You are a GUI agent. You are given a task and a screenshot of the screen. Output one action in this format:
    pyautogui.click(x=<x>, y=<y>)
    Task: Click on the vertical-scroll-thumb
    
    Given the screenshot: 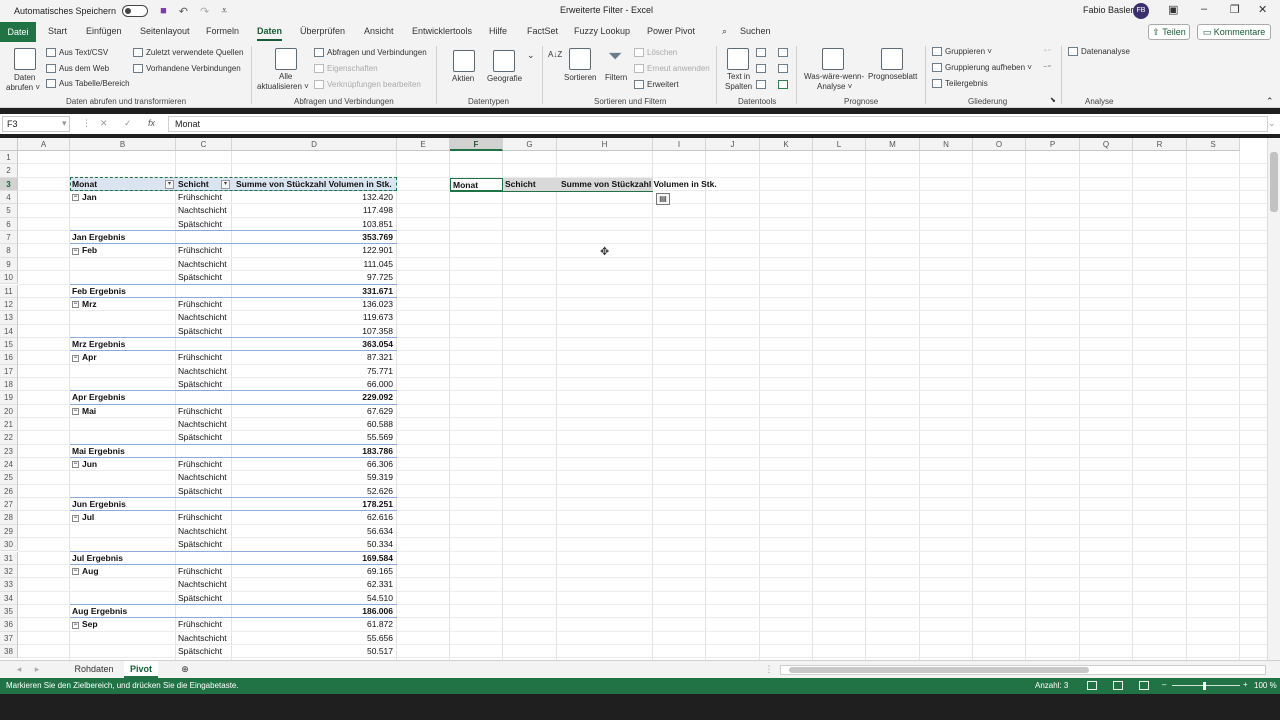 What is the action you would take?
    pyautogui.click(x=1274, y=182)
    